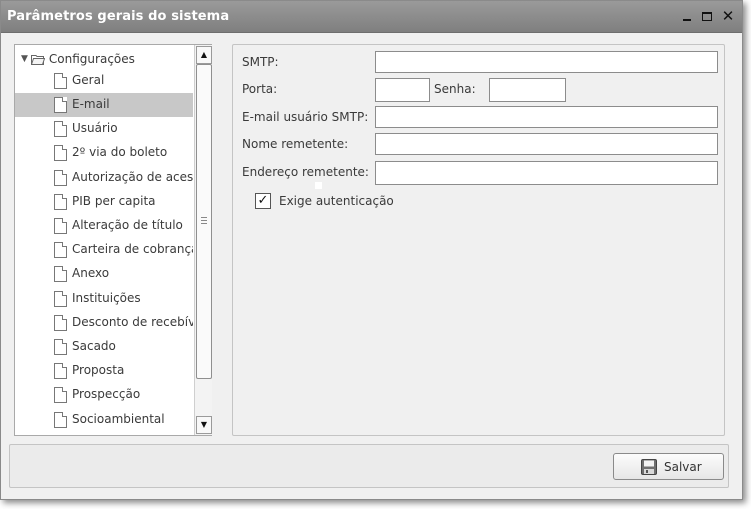 Image resolution: width=751 pixels, height=509 pixels. I want to click on tree-item-pib-per-capita: PIB per capita, so click(104, 202).